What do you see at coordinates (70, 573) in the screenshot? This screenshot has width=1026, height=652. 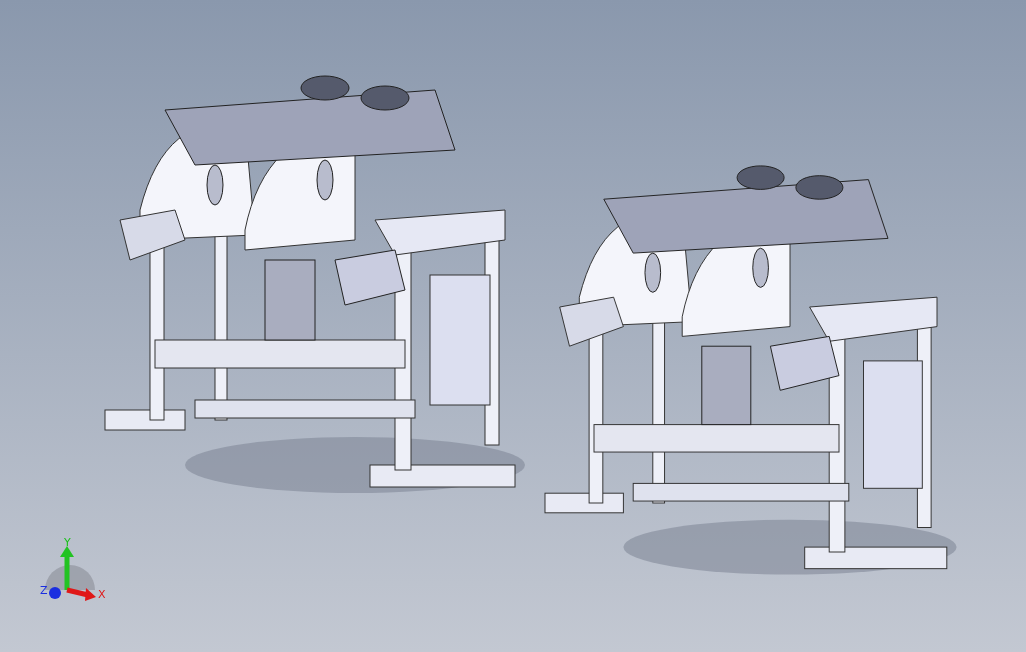 I see `axis-triad` at bounding box center [70, 573].